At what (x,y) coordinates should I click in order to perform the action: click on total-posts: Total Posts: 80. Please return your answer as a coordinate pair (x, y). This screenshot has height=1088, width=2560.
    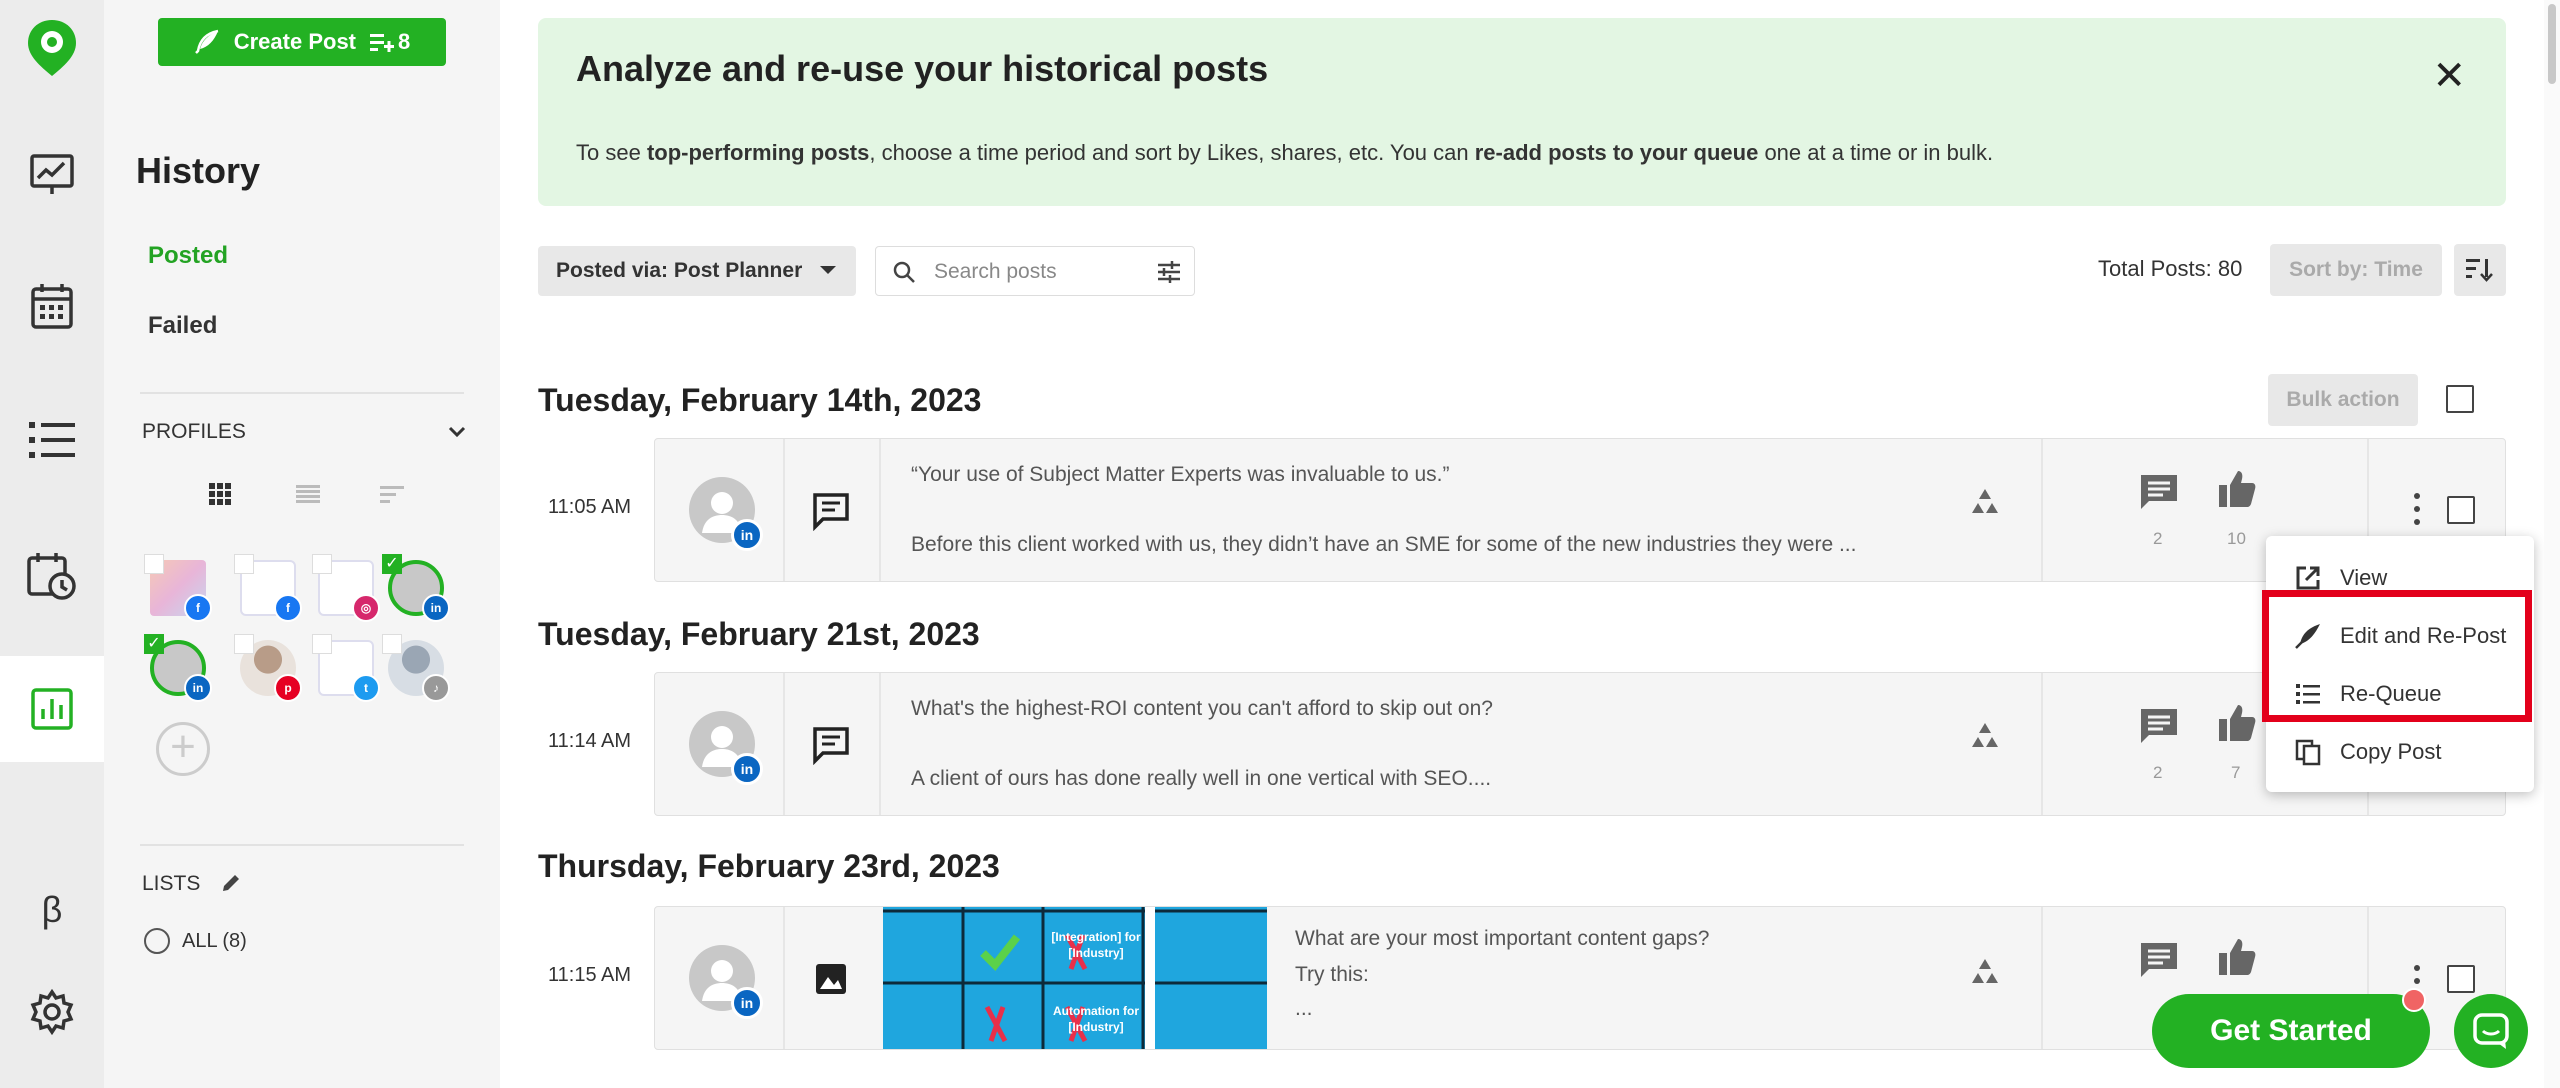
    Looking at the image, I should click on (2170, 268).